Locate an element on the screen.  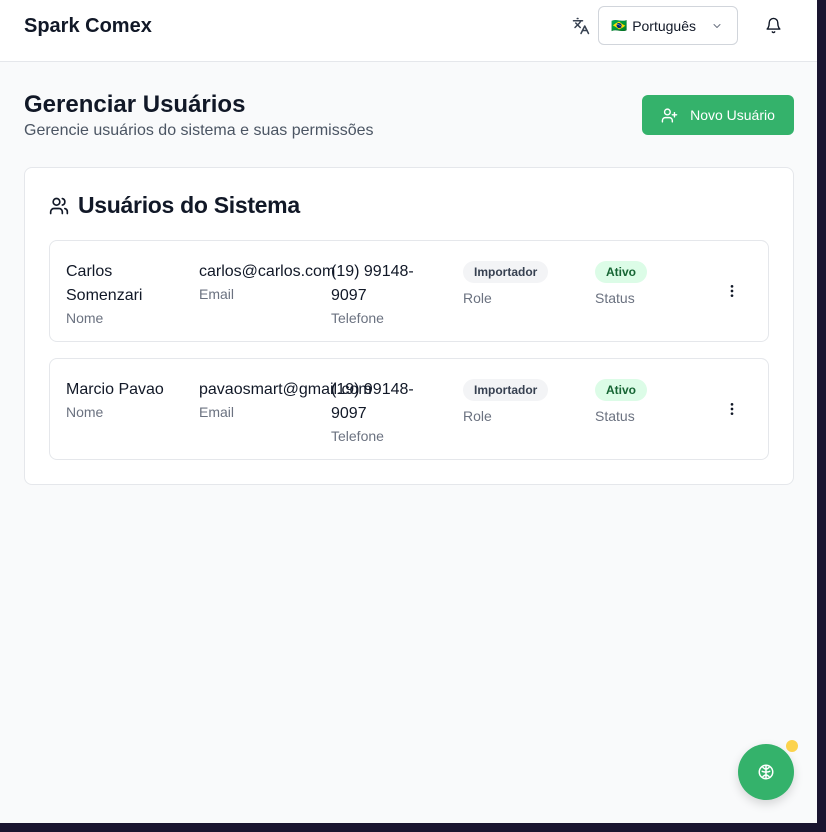
language-select: 🇧🇷 Português is located at coordinates (668, 25).